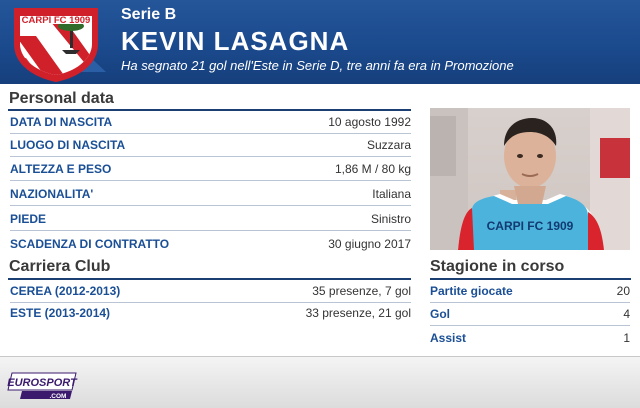 The width and height of the screenshot is (640, 408). What do you see at coordinates (210, 122) in the screenshot?
I see `personal-row-birthdate: DATA DI NASCITA 10 agosto 1992` at bounding box center [210, 122].